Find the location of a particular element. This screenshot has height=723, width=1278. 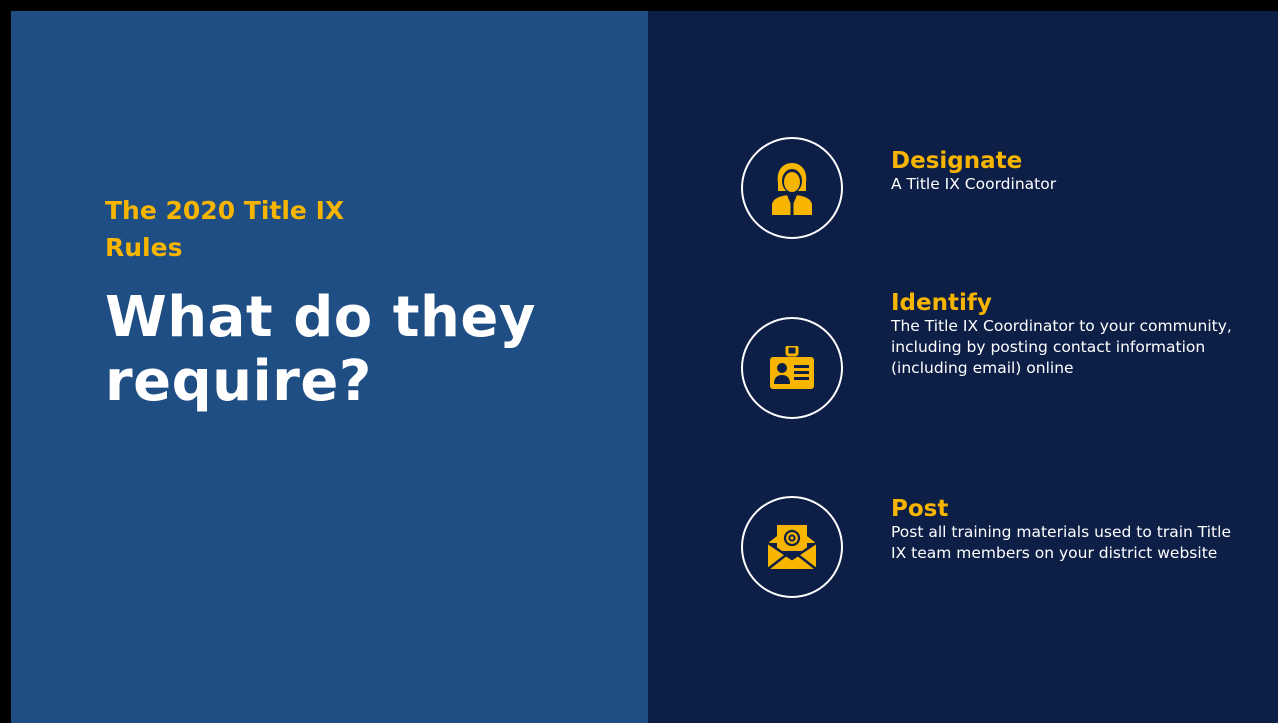

requirement-title: Identify is located at coordinates (941, 303).